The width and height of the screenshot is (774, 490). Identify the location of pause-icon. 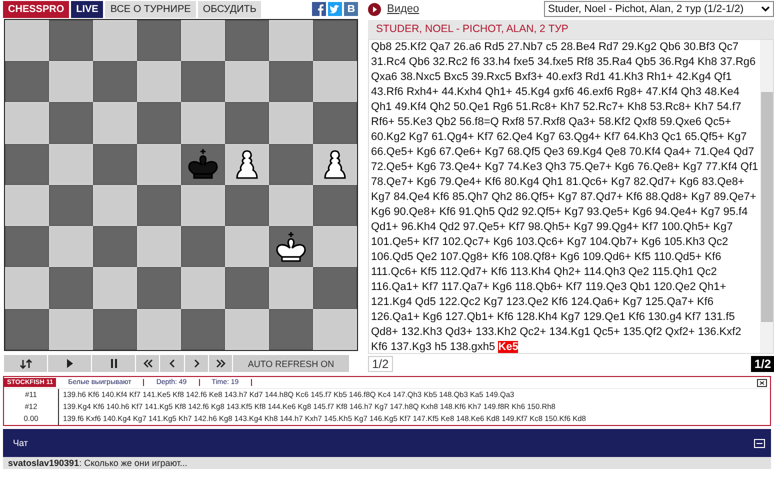
(113, 363).